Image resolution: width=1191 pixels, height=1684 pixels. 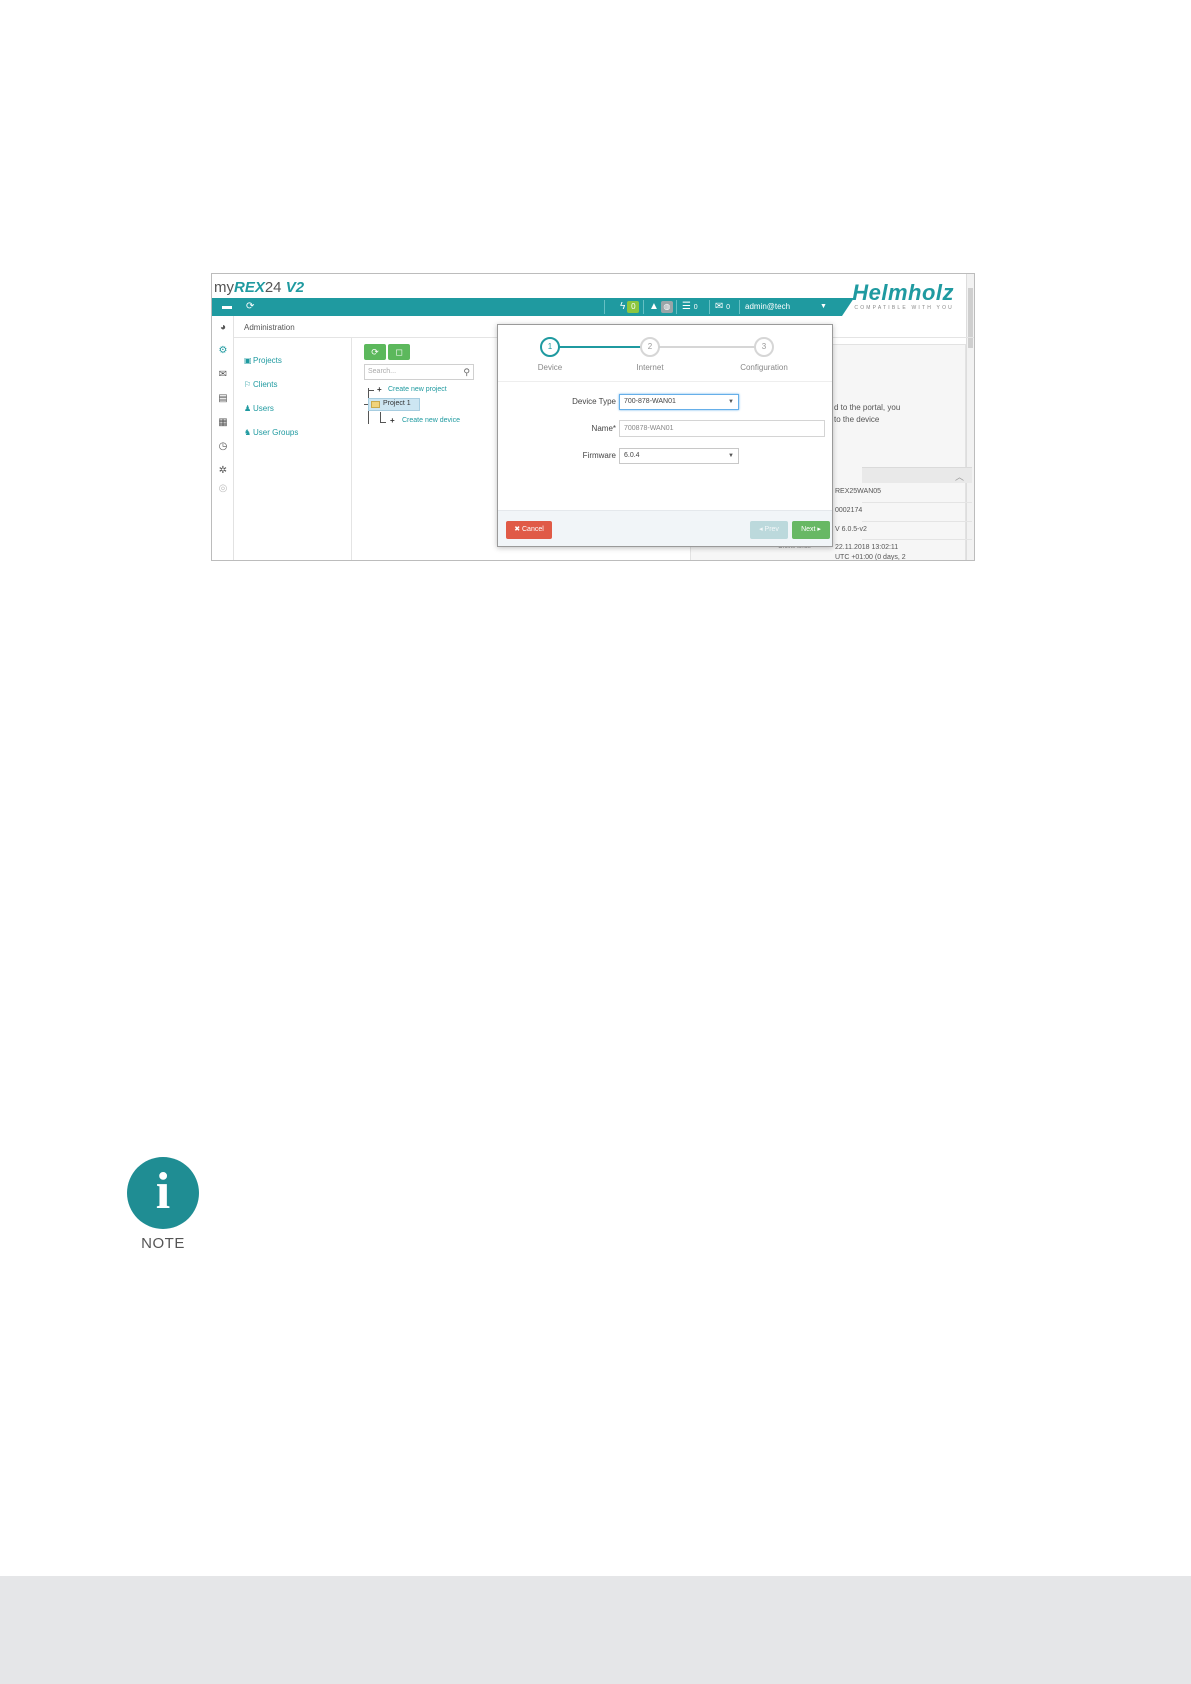 What do you see at coordinates (811, 530) in the screenshot?
I see `next-button: Next ▸` at bounding box center [811, 530].